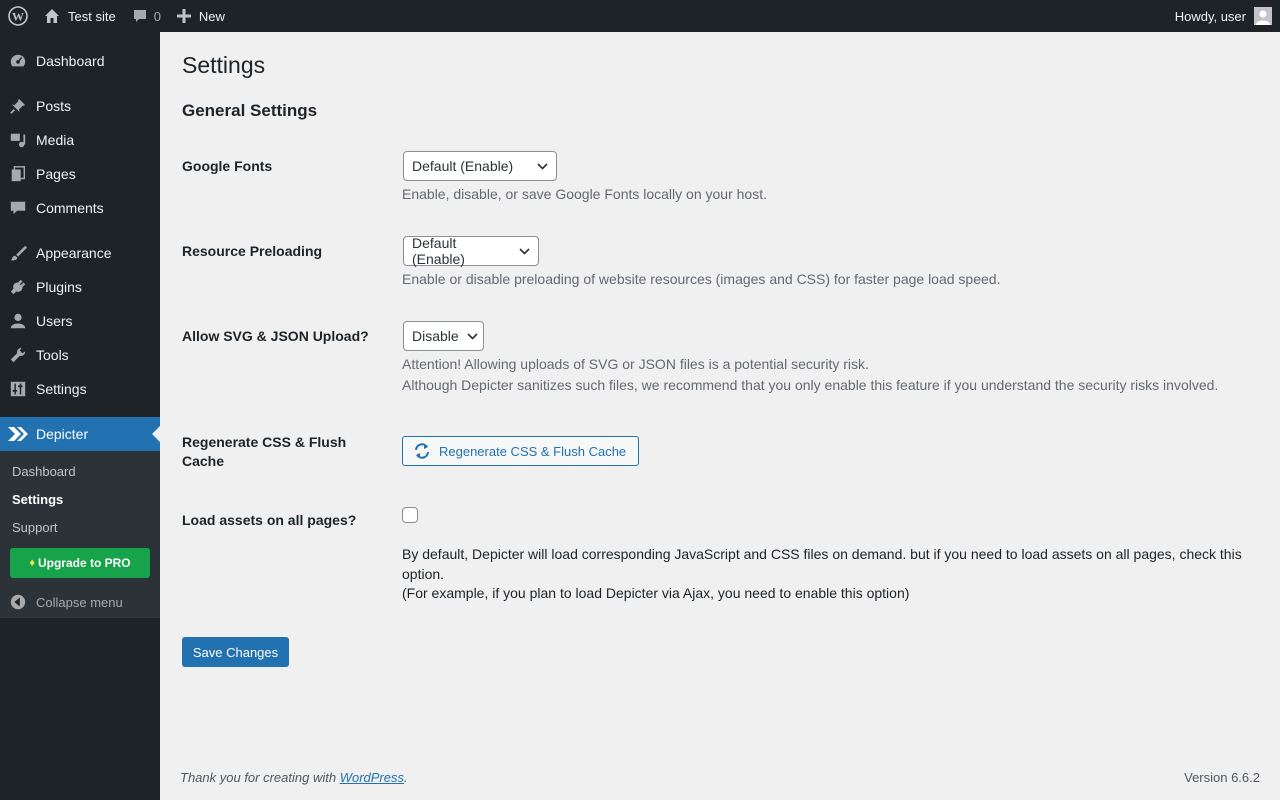 The image size is (1280, 800). Describe the element at coordinates (260, 777) in the screenshot. I see `footer-thanks-text: Thank you for creating with` at that location.